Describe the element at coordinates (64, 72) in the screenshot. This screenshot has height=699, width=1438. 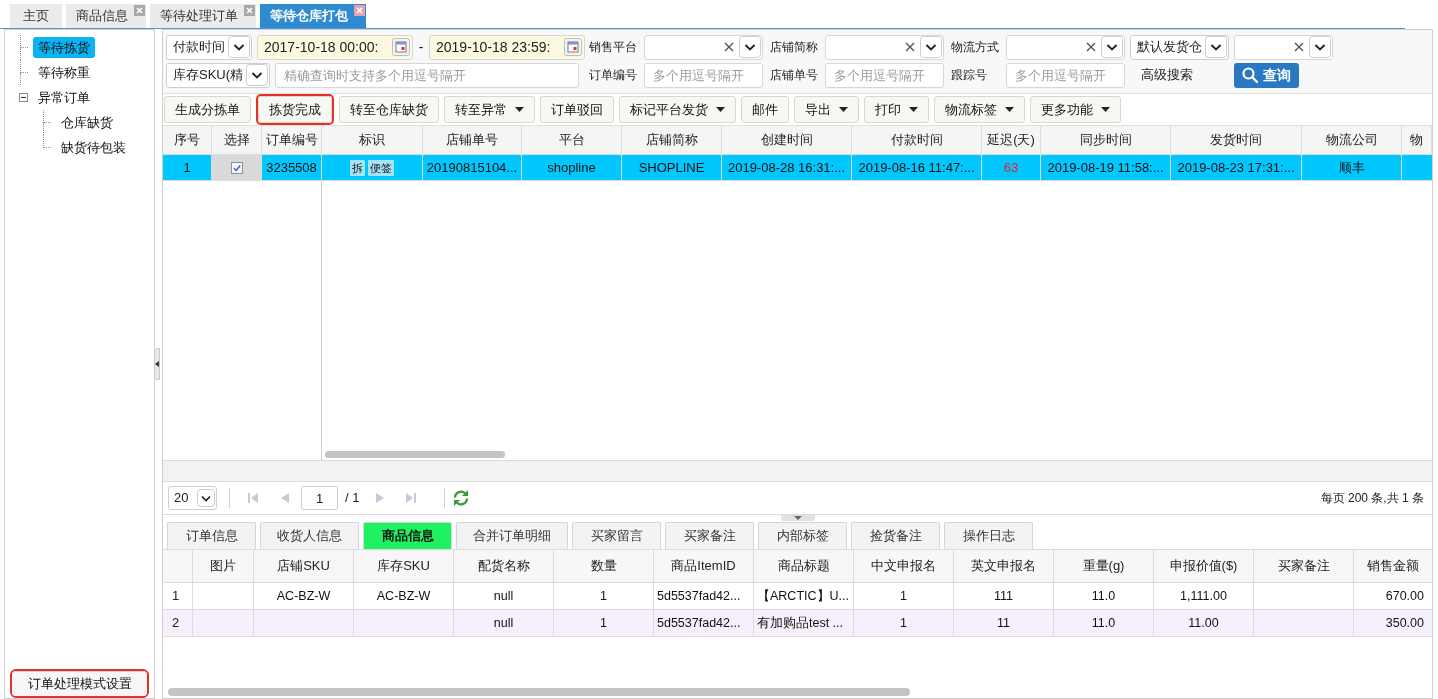
I see `tree-item: 等待称重` at that location.